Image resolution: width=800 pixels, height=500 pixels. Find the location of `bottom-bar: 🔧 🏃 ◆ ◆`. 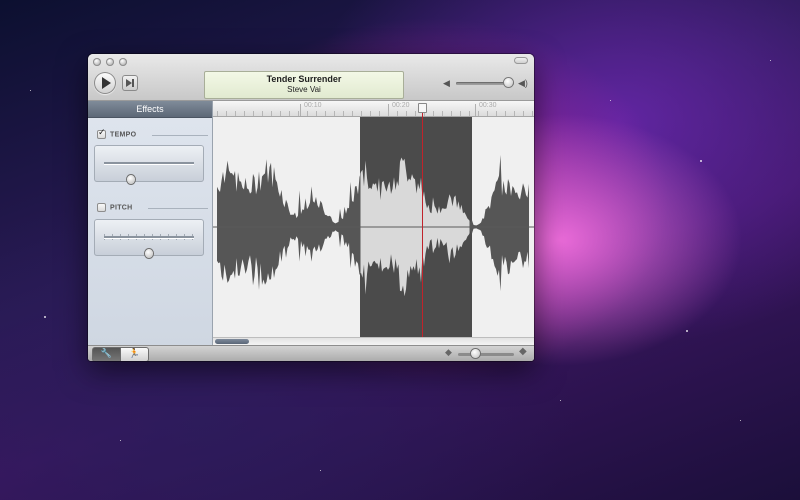

bottom-bar: 🔧 🏃 ◆ ◆ is located at coordinates (311, 353).